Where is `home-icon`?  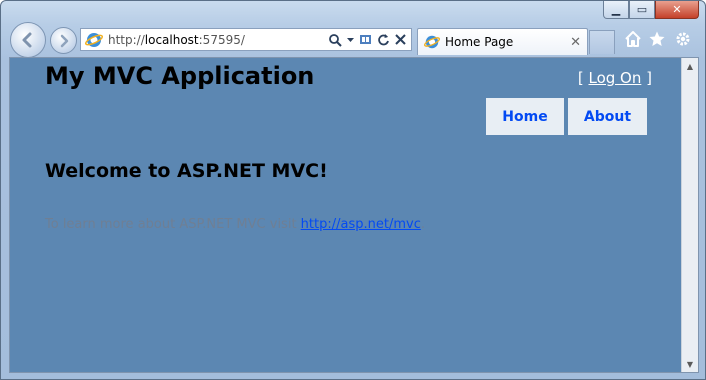
home-icon is located at coordinates (633, 39).